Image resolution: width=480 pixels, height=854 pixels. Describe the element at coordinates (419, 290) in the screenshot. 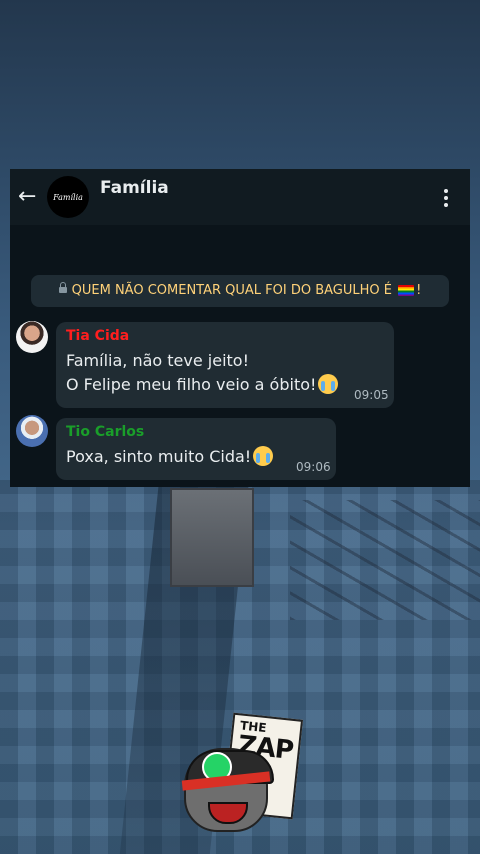

I see `notice-end: !` at that location.